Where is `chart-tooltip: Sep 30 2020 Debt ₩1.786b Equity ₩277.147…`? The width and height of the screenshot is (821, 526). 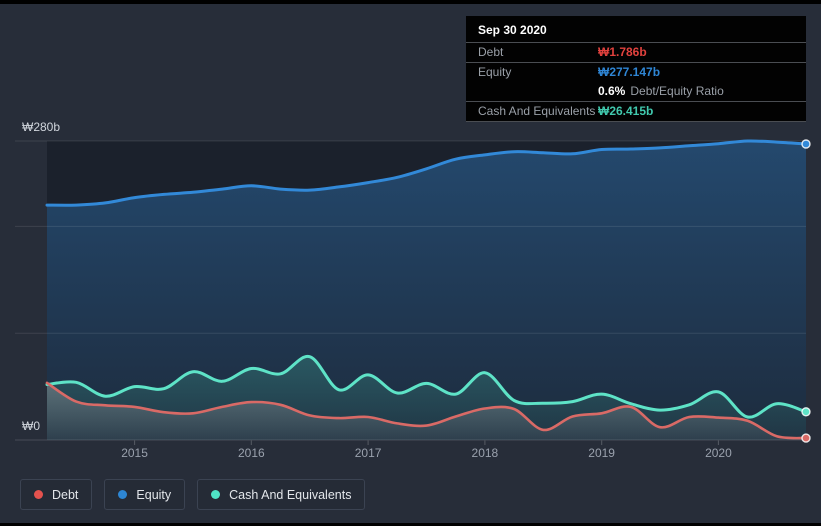
chart-tooltip: Sep 30 2020 Debt ₩1.786b Equity ₩277.147… is located at coordinates (636, 69).